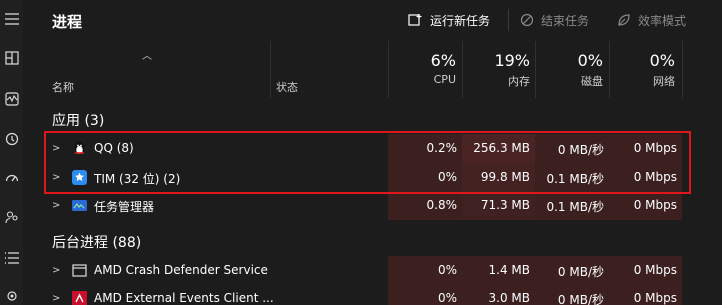 The height and width of the screenshot is (305, 722). Describe the element at coordinates (527, 20) in the screenshot. I see `end-task-icon` at that location.